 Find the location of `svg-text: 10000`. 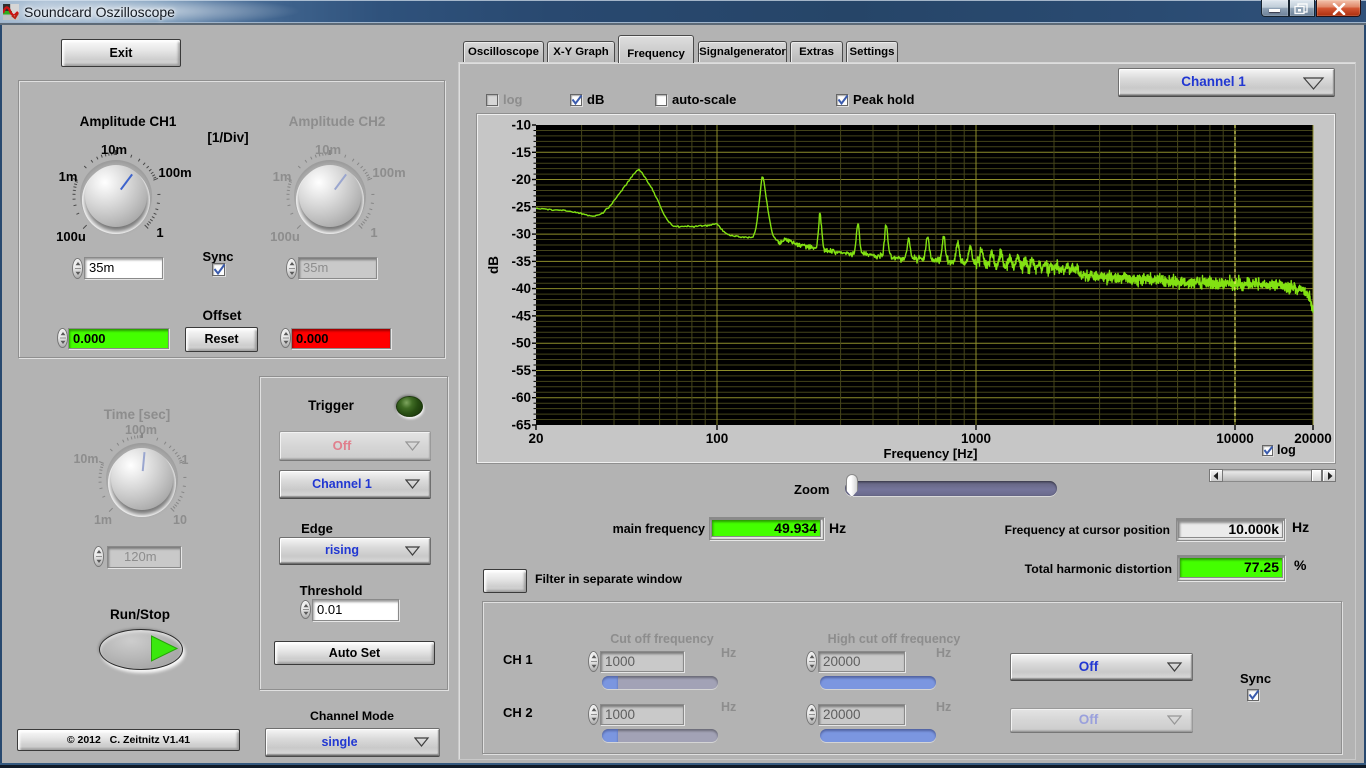

svg-text: 10000 is located at coordinates (1235, 438).